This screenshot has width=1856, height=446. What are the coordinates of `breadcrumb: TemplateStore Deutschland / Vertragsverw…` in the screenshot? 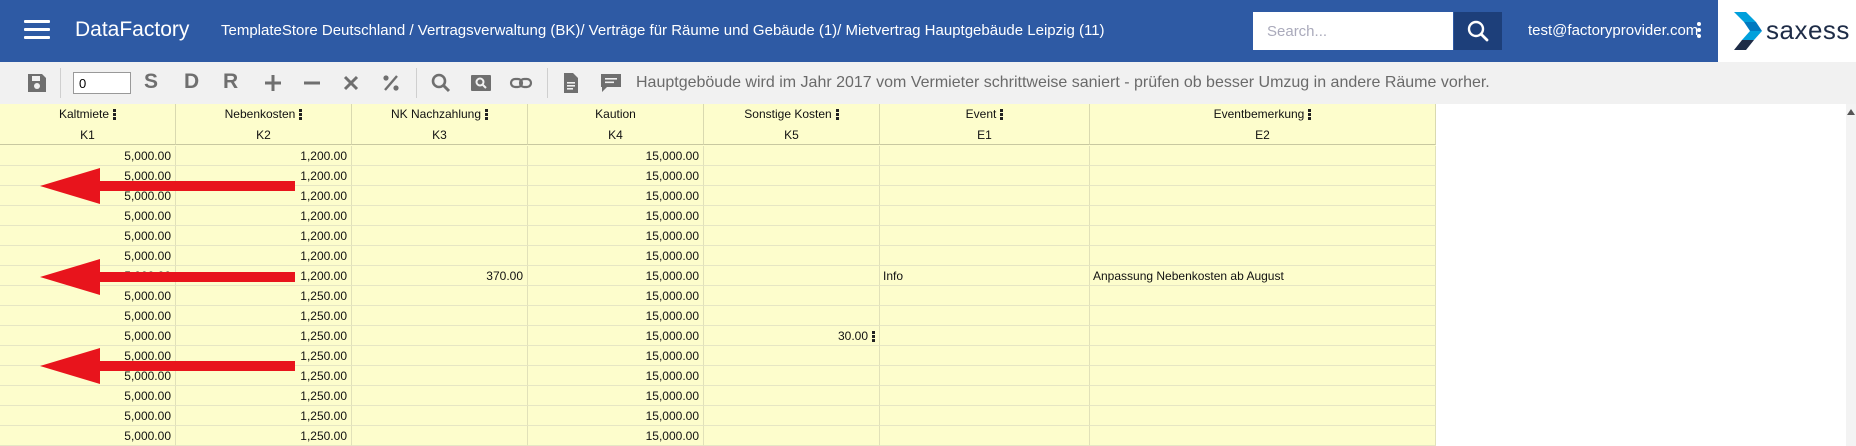 It's located at (663, 30).